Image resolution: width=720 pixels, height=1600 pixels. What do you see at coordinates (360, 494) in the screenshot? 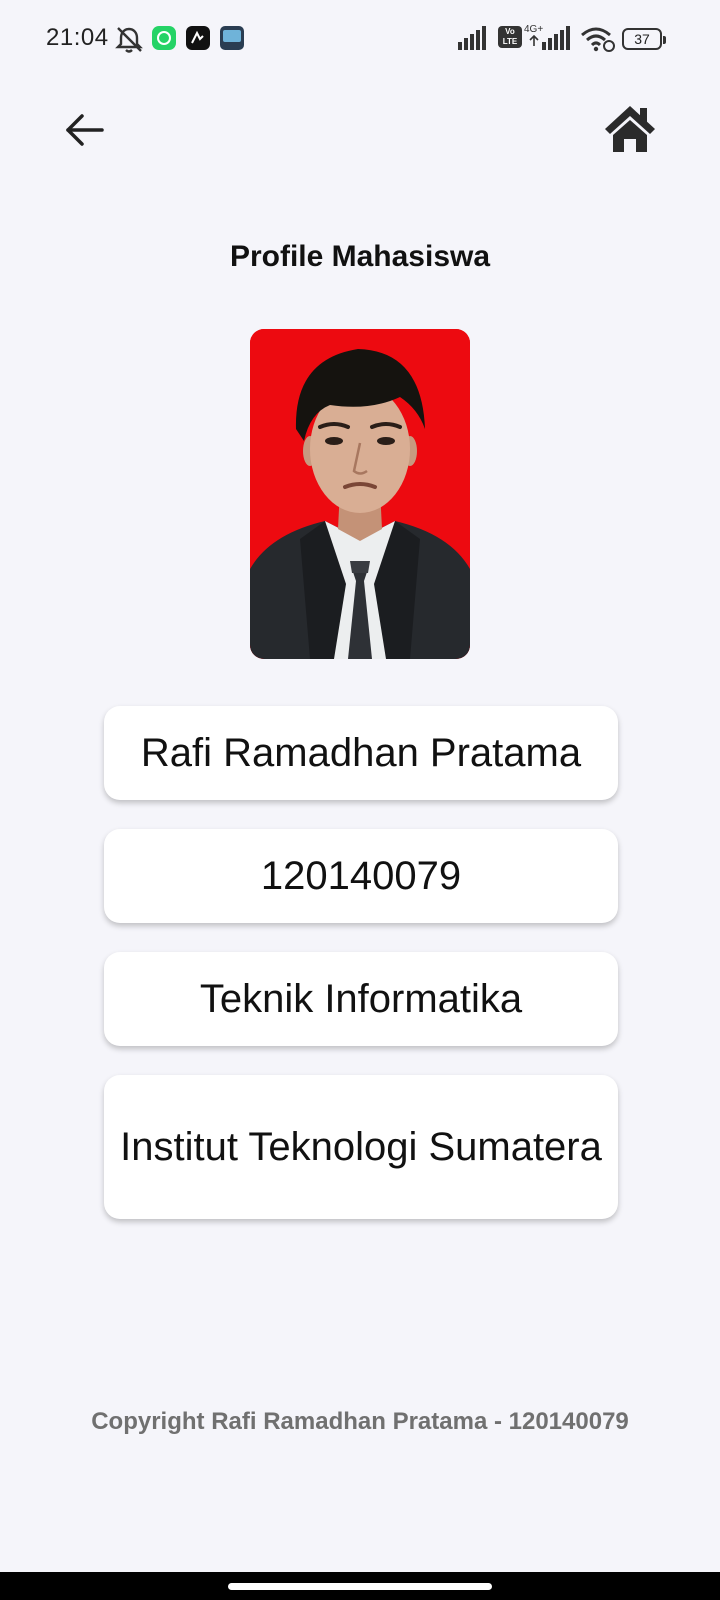
I see `profile-photo` at bounding box center [360, 494].